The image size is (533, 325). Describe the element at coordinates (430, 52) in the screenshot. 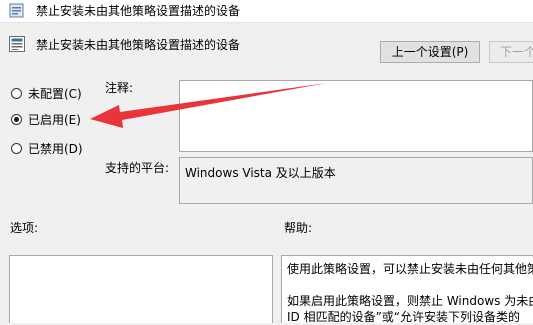

I see `previous-setting-button: 上一个设置(P)` at that location.